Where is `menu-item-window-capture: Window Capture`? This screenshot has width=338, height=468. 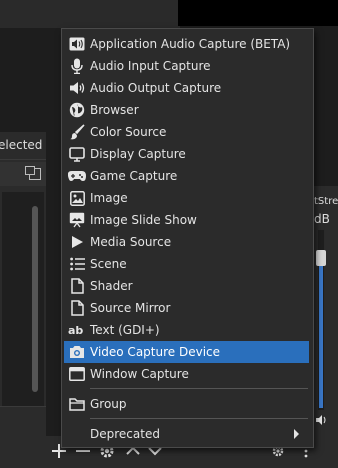 menu-item-window-capture: Window Capture is located at coordinates (186, 374).